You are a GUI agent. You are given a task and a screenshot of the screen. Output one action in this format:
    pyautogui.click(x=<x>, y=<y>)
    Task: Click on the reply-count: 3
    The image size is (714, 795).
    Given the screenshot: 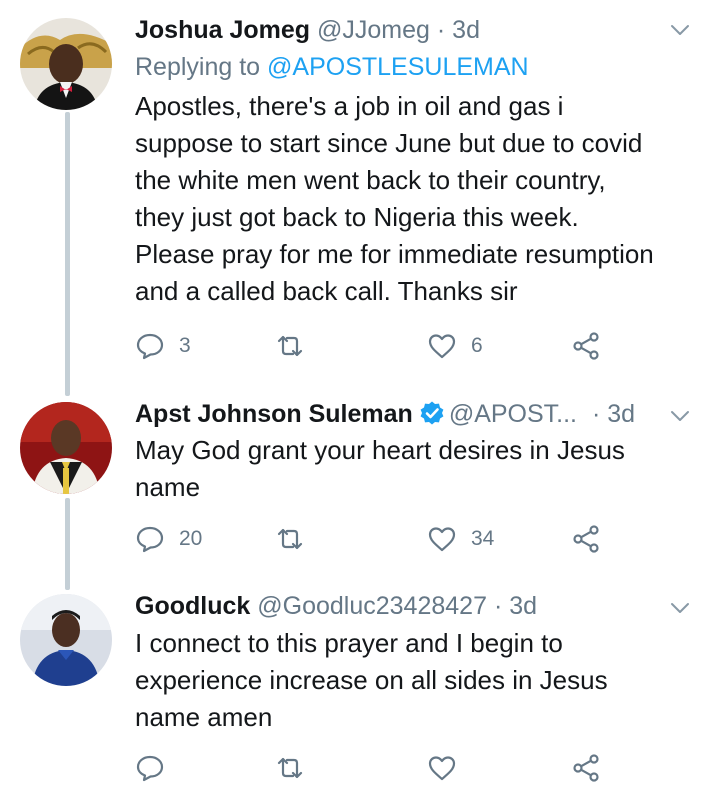 What is the action you would take?
    pyautogui.click(x=185, y=345)
    